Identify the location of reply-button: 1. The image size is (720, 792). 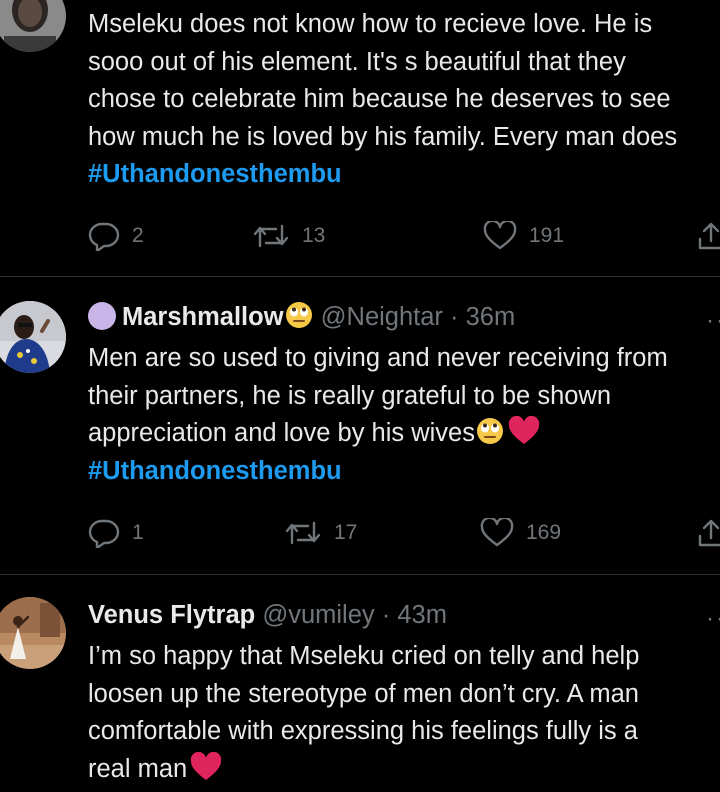
(116, 533).